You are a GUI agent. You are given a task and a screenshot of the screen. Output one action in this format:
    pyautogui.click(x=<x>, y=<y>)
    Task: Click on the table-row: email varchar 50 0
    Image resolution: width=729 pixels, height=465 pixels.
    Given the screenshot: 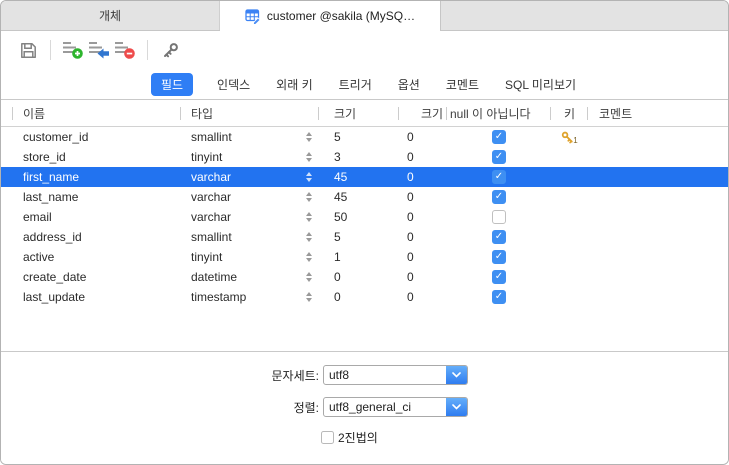 What is the action you would take?
    pyautogui.click(x=364, y=217)
    